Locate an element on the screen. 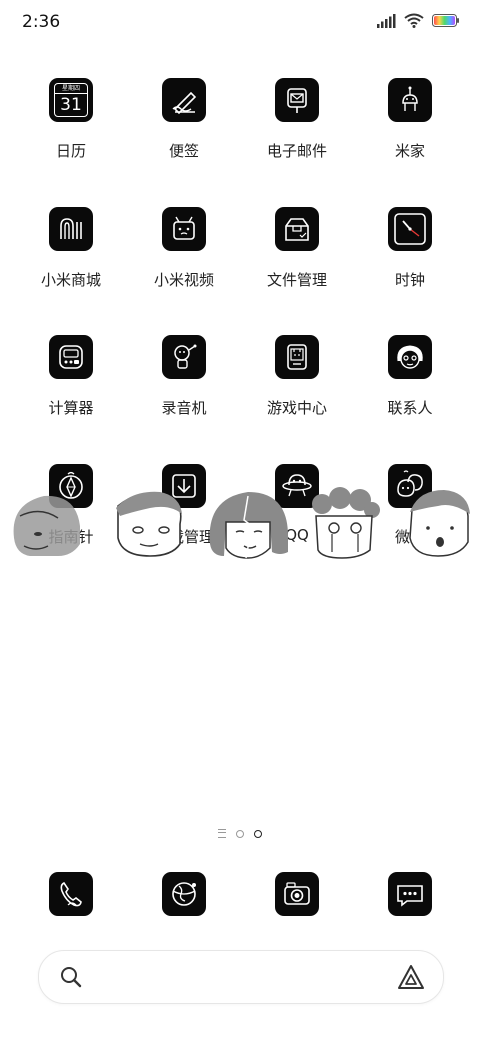 The height and width of the screenshot is (1040, 480). app-row: 计算器 录音机 游戏中心 联系人 is located at coordinates (240, 385).